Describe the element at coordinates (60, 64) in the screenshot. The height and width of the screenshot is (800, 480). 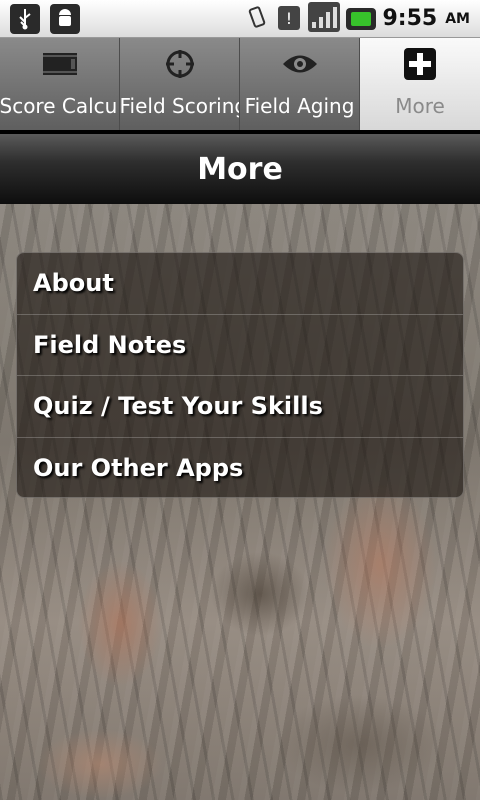
I see `film-strip-icon` at that location.